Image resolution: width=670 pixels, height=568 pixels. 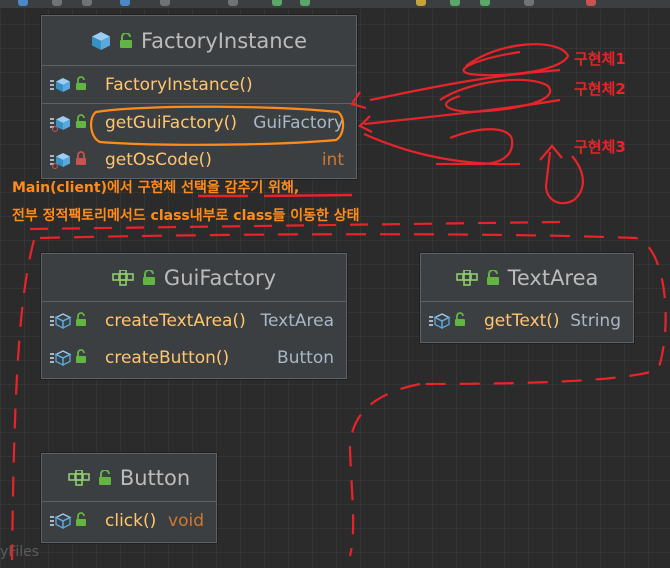 I want to click on gui-factory-title: GuiFactory, so click(x=220, y=277).